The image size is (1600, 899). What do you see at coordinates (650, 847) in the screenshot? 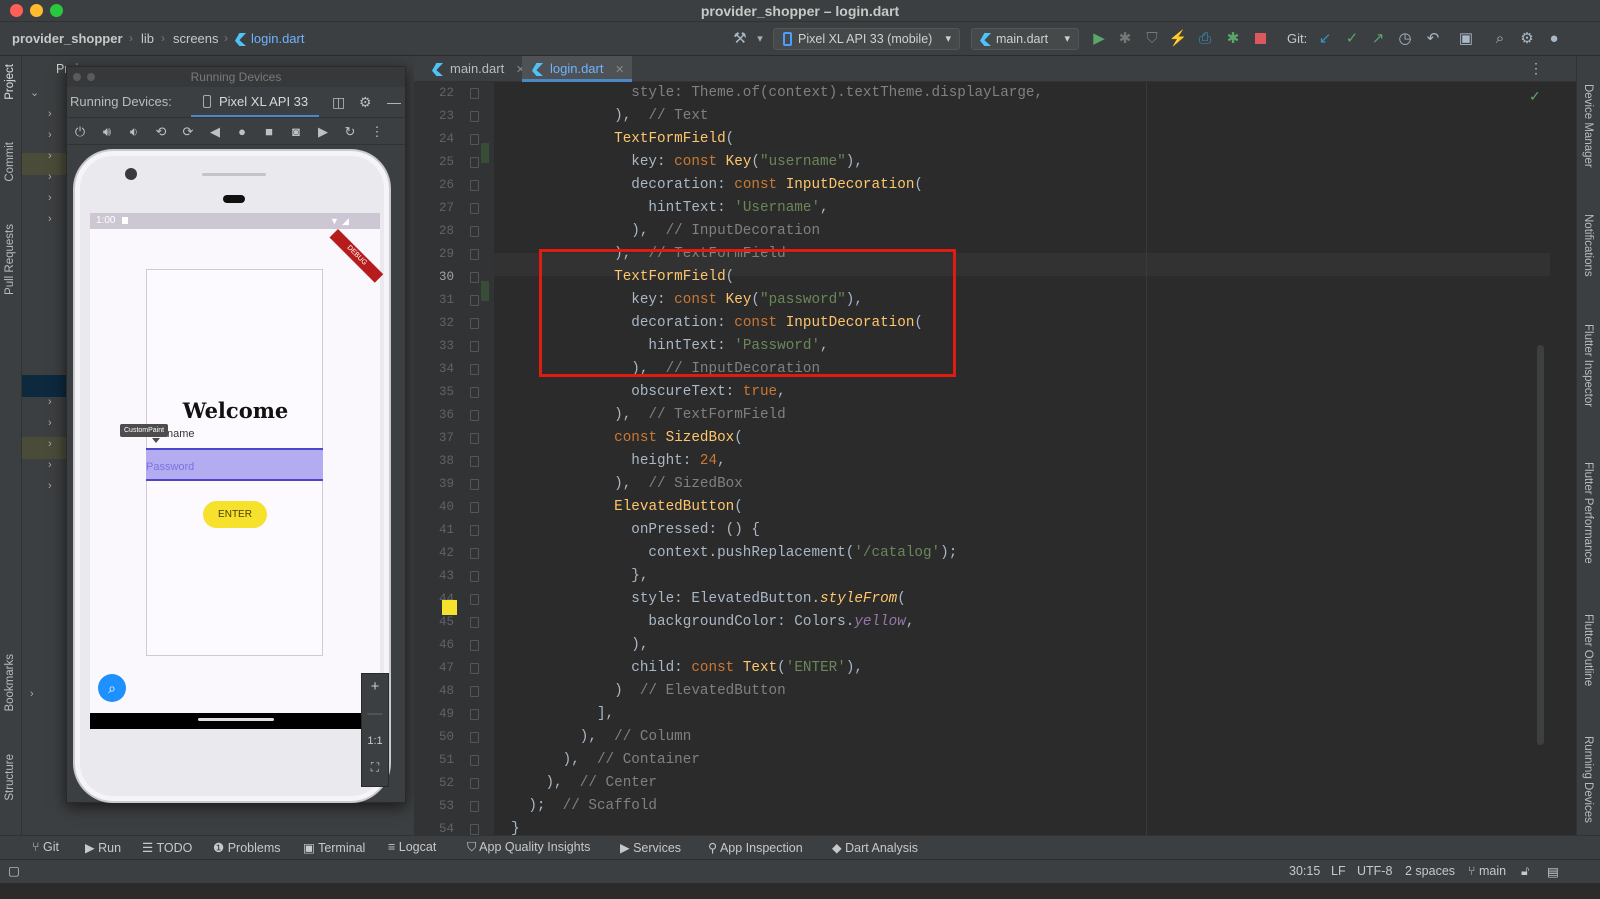
I see `tool-services: ▶ Services` at bounding box center [650, 847].